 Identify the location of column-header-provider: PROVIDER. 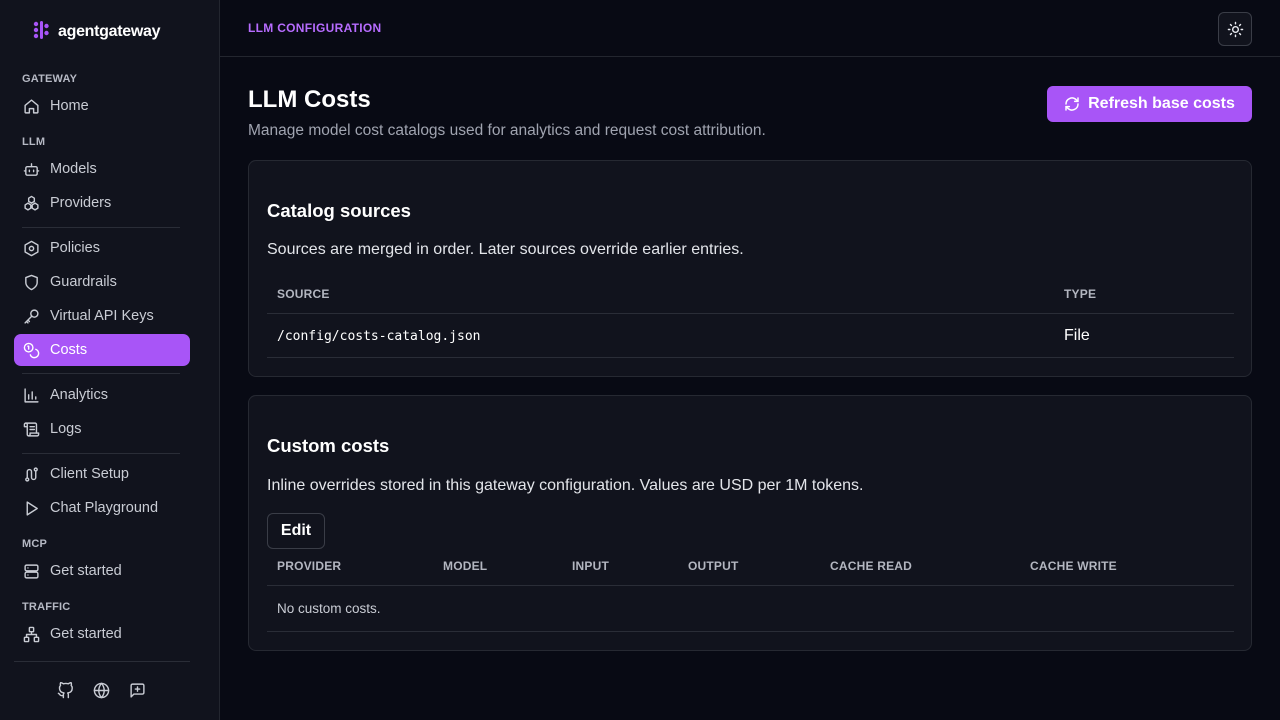
(309, 566).